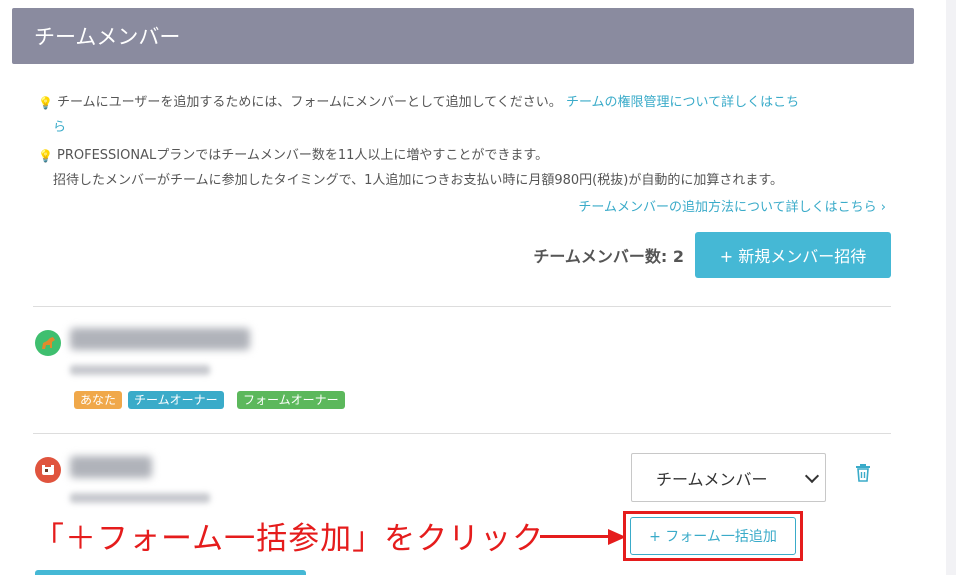 The height and width of the screenshot is (575, 956). Describe the element at coordinates (48, 470) in the screenshot. I see `cow-avatar-icon` at that location.